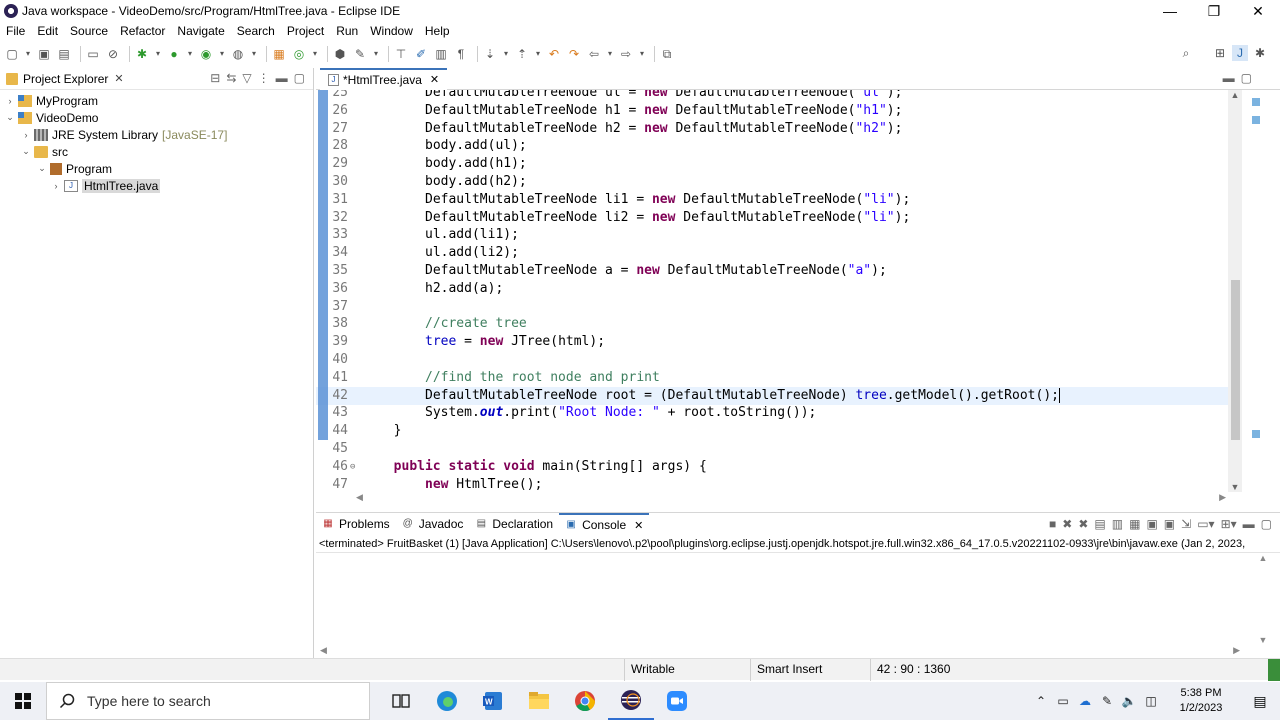 The width and height of the screenshot is (1280, 720). What do you see at coordinates (1263, 640) in the screenshot?
I see `scroll-down-icon: ▼` at bounding box center [1263, 640].